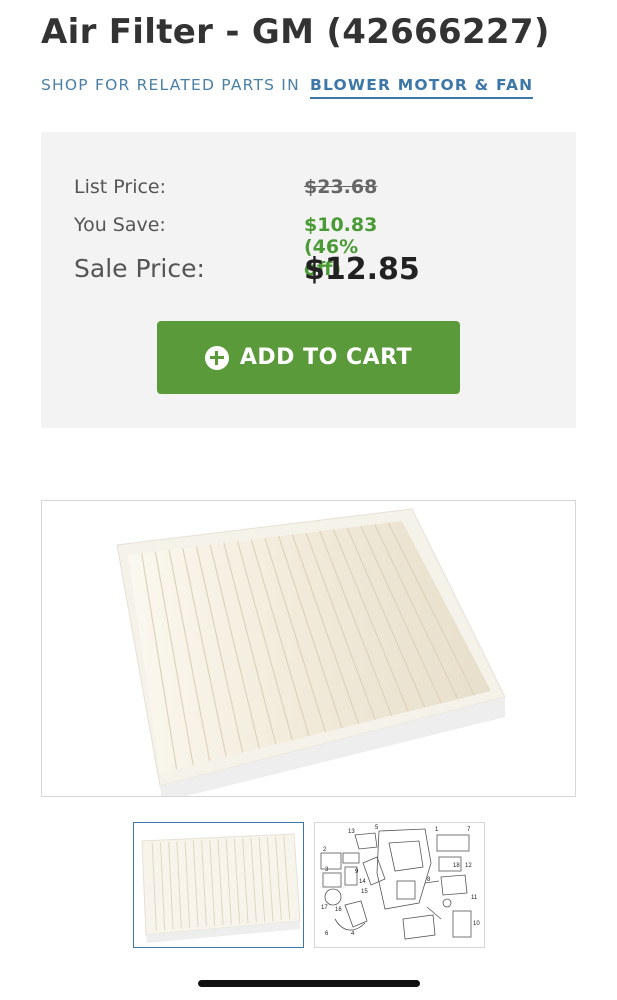 This screenshot has height=1000, width=617. Describe the element at coordinates (216, 357) in the screenshot. I see `plus-circle-icon` at that location.